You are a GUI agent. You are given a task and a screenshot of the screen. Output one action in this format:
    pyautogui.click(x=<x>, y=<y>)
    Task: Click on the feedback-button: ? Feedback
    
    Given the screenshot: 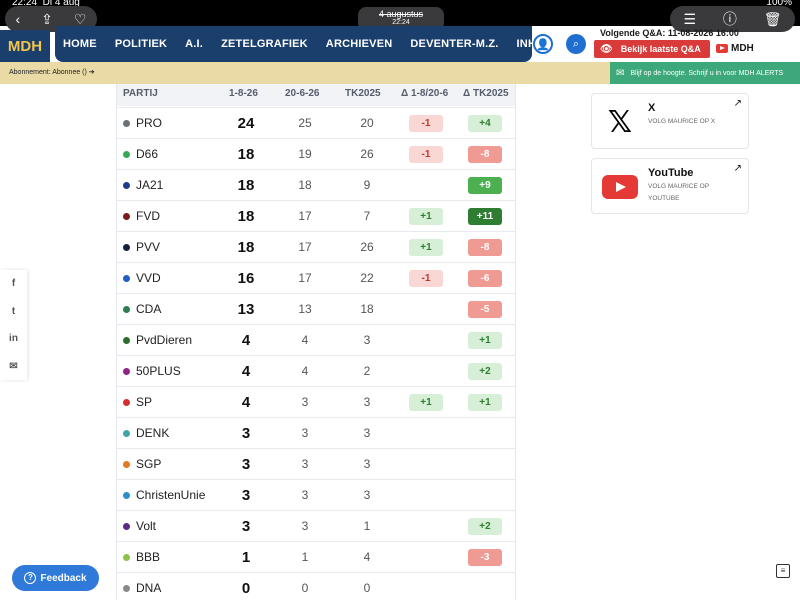 What is the action you would take?
    pyautogui.click(x=55, y=578)
    